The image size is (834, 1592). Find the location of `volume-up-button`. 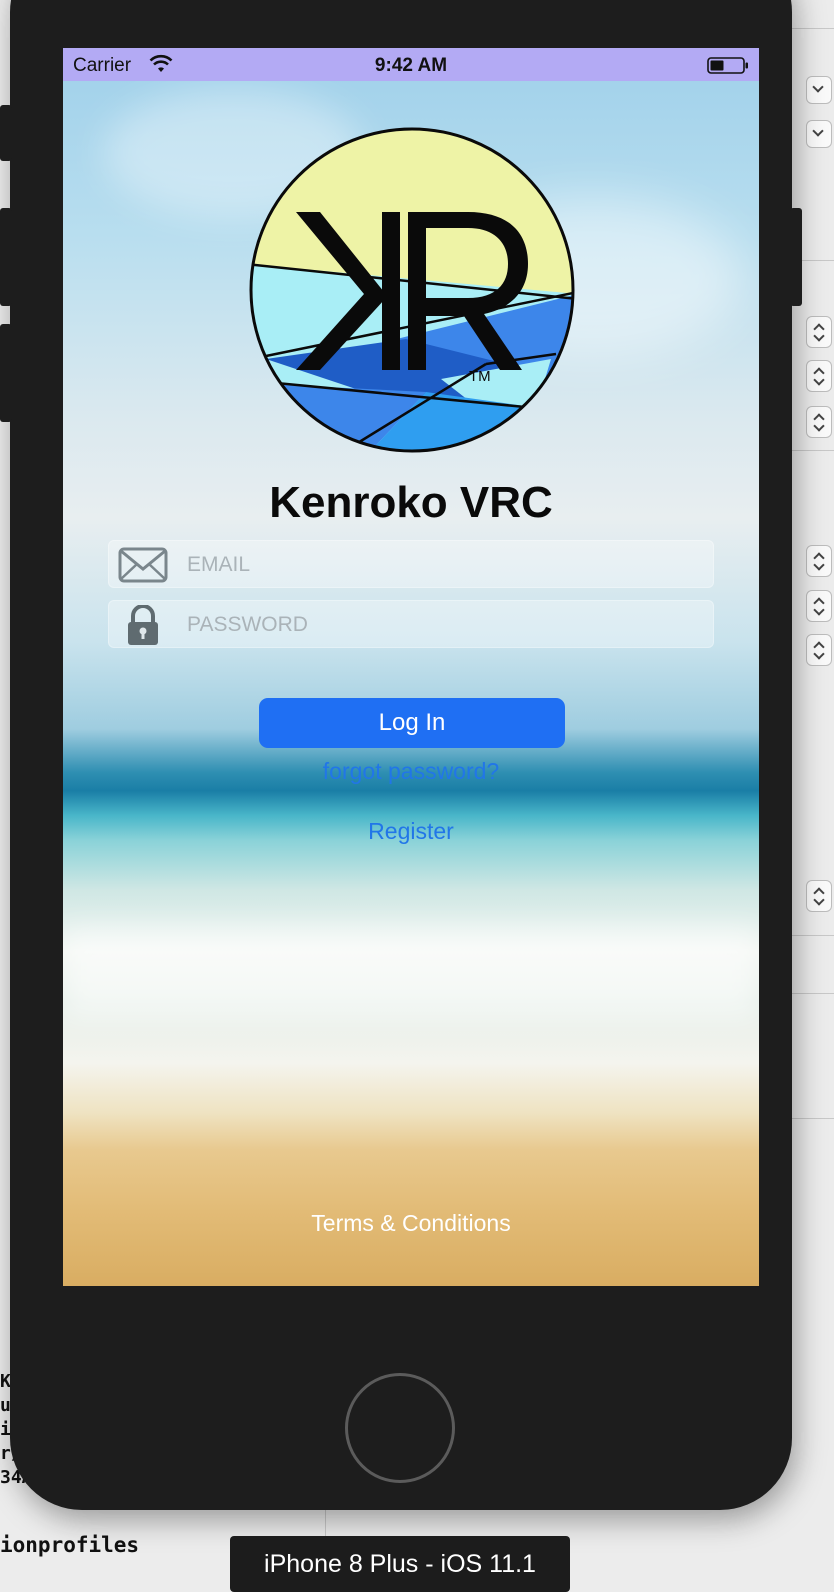

volume-up-button is located at coordinates (6, 257).